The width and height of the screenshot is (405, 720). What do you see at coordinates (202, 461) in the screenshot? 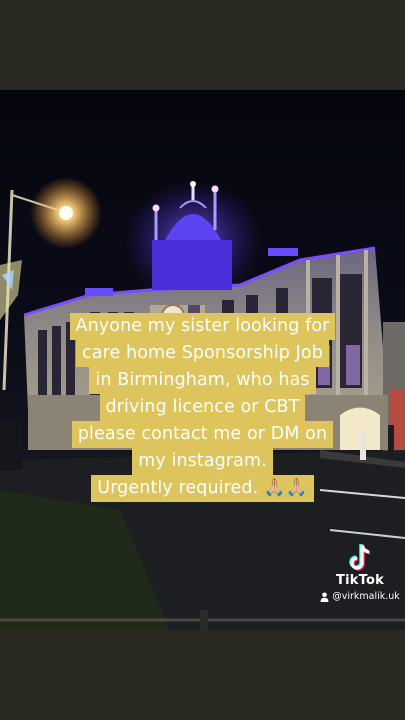
I see `caption-line: my instagram.` at bounding box center [202, 461].